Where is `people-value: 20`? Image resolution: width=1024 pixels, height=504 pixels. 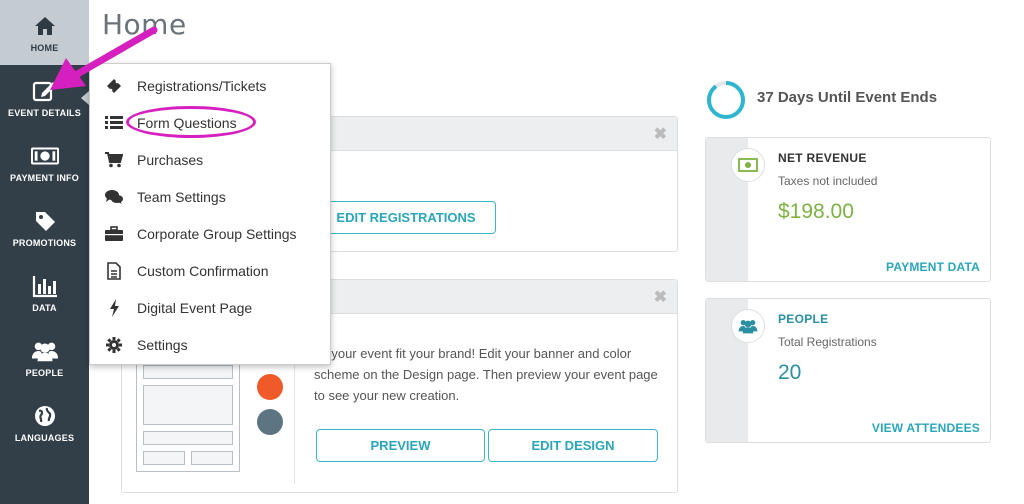 people-value: 20 is located at coordinates (790, 372).